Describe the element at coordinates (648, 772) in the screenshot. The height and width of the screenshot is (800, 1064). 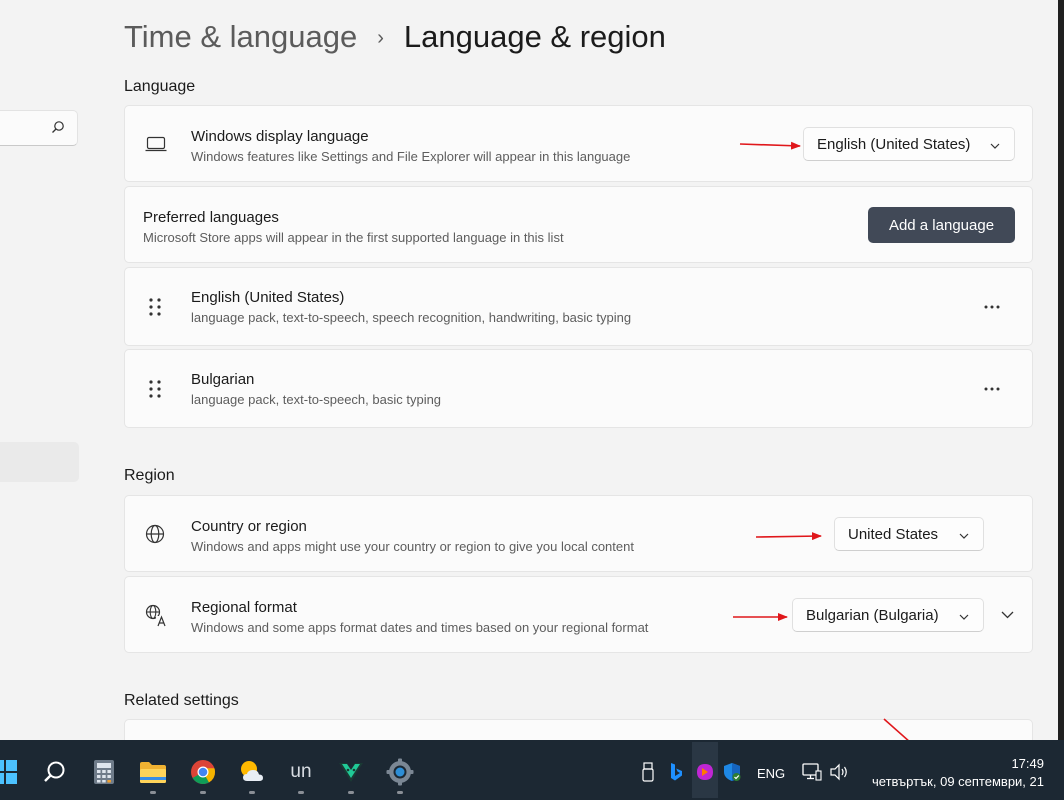
I see `usb-drive-icon` at that location.